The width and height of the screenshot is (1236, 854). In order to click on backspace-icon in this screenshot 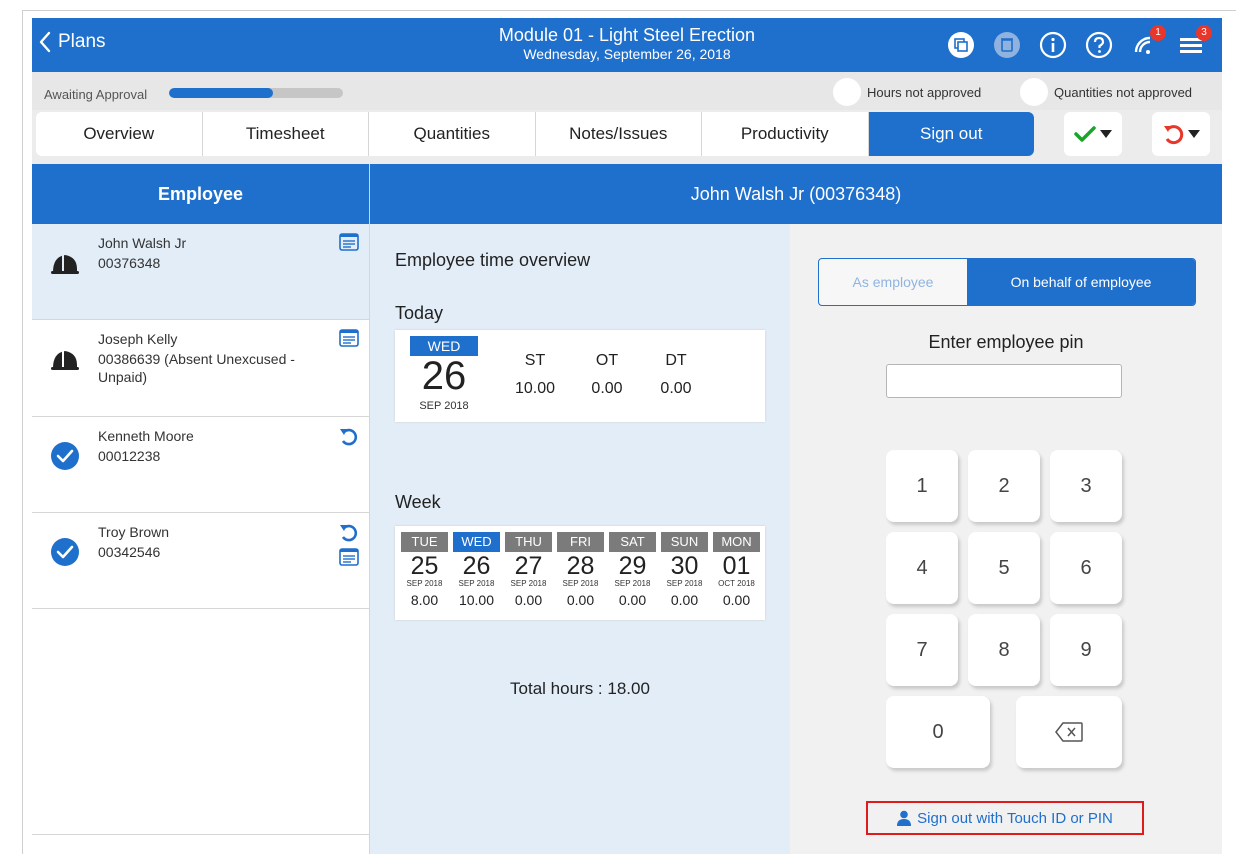, I will do `click(1069, 732)`.